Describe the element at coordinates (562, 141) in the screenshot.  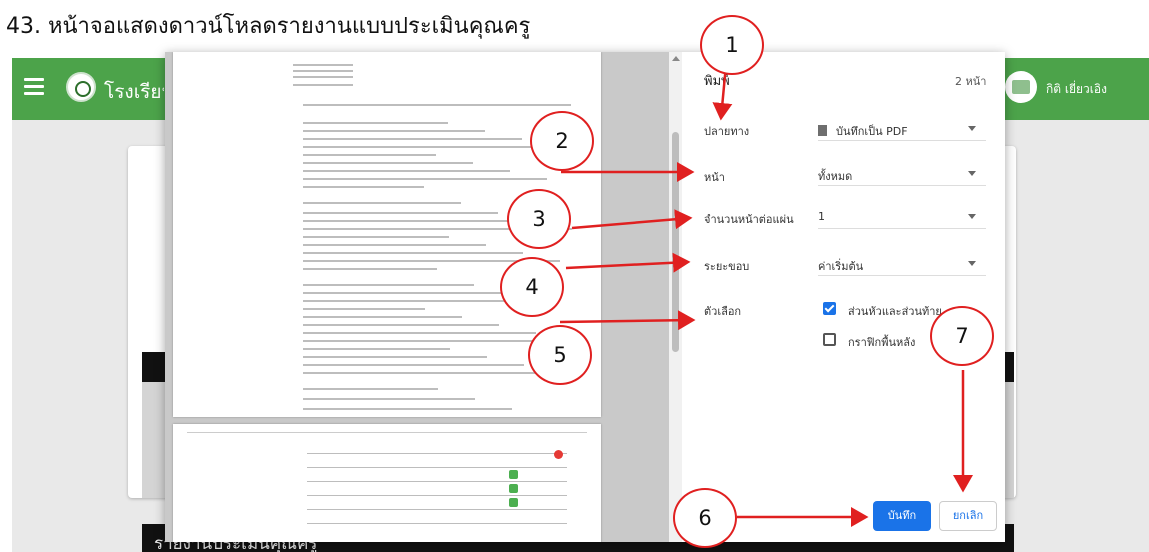
I see `callout-2: 2` at that location.